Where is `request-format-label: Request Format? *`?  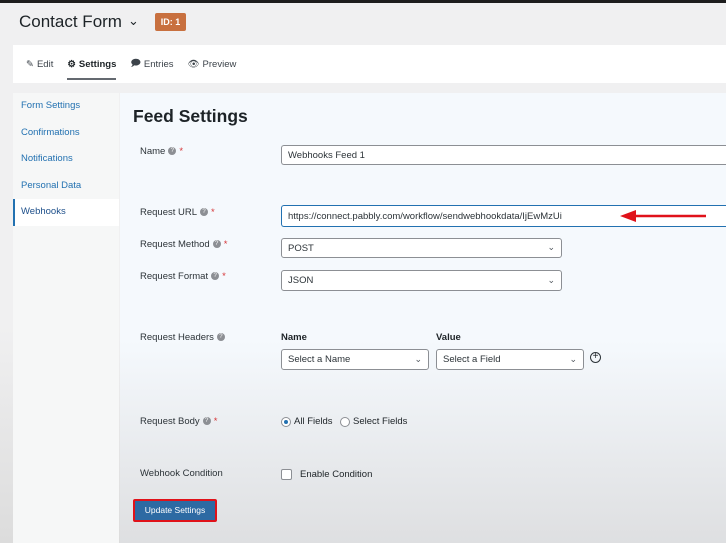
request-format-label: Request Format? * is located at coordinates (183, 276).